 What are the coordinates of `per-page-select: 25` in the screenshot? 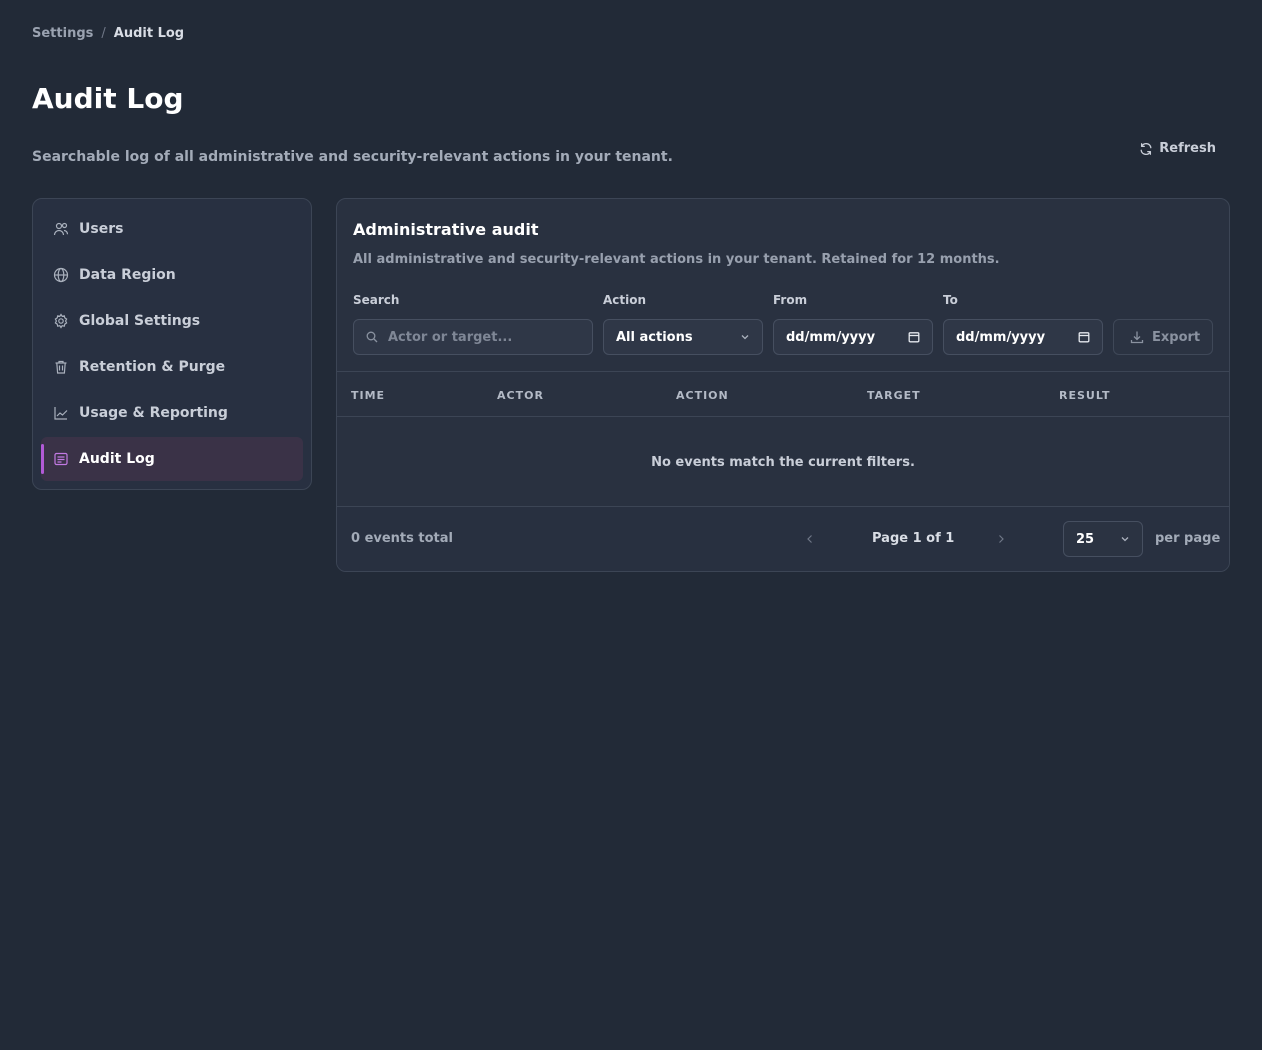 It's located at (1103, 539).